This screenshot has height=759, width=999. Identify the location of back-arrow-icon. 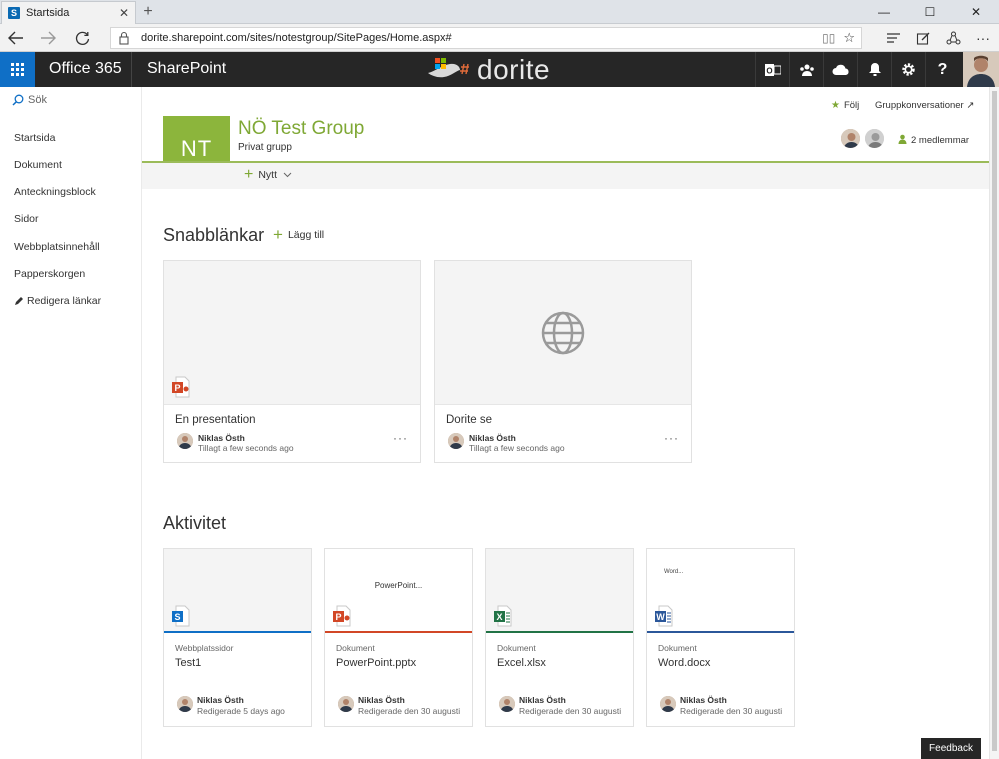
(16, 38).